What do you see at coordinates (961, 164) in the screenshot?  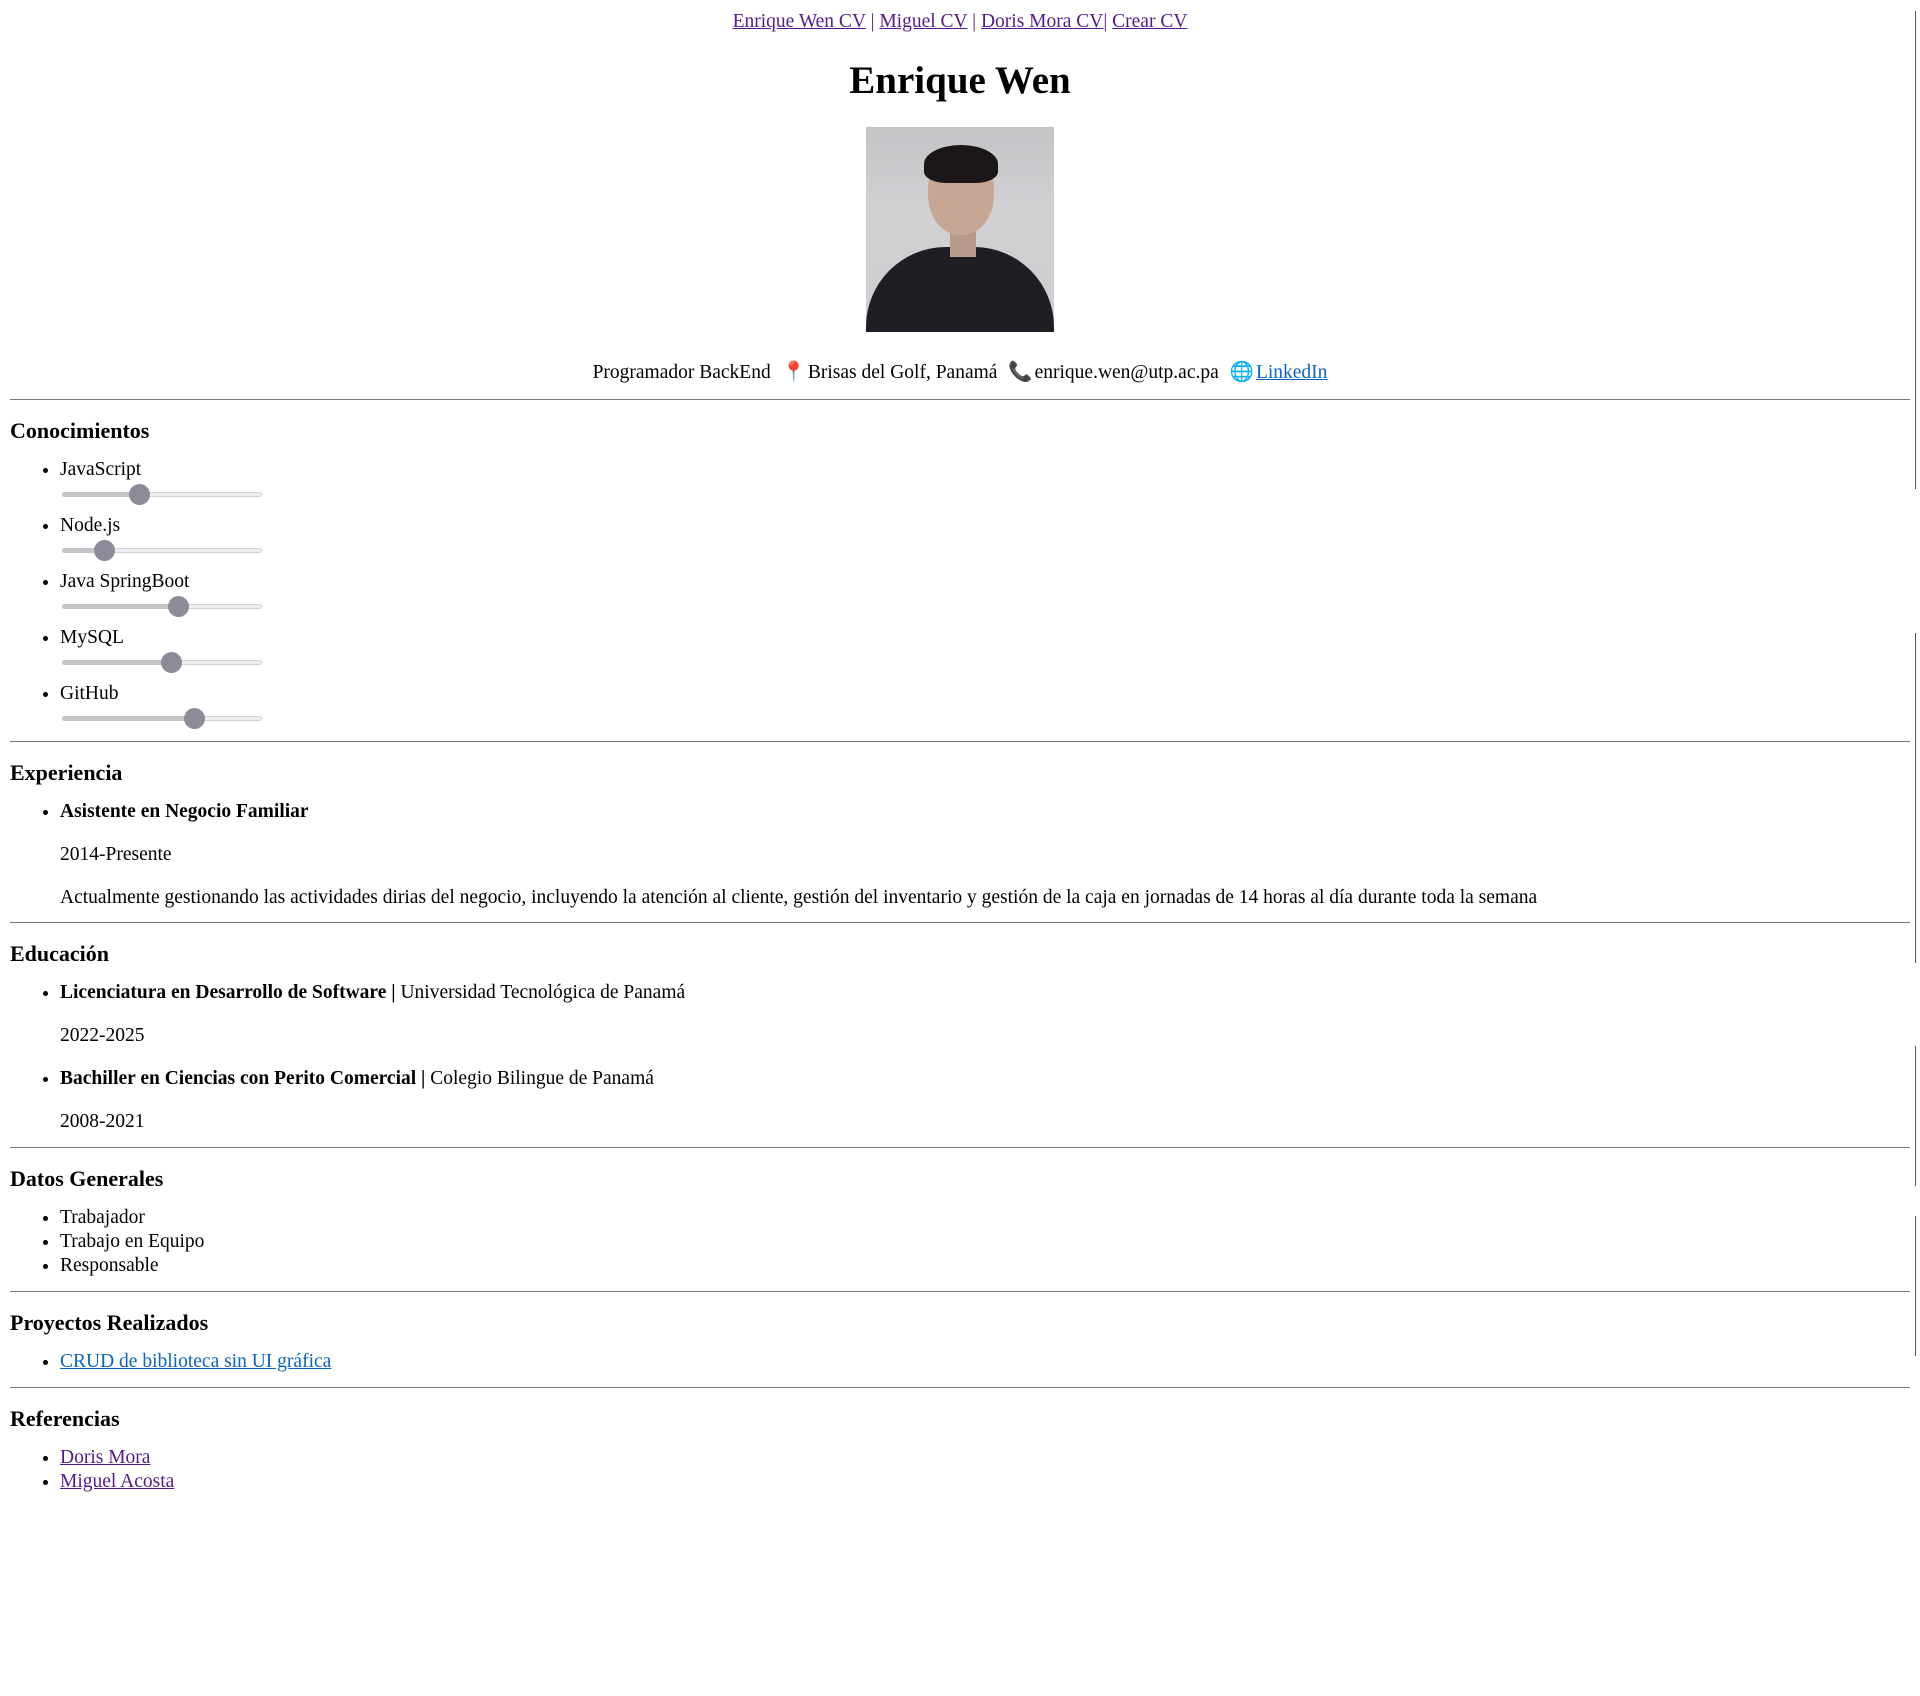 I see `photo-hair` at bounding box center [961, 164].